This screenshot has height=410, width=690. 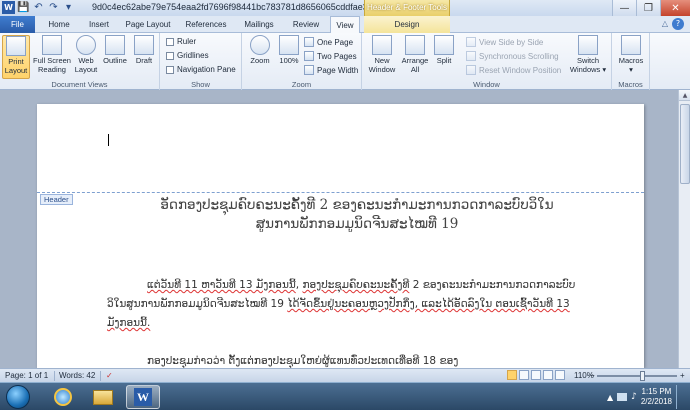 What do you see at coordinates (79, 84) in the screenshot?
I see `group-label-document-views: Document Views` at bounding box center [79, 84].